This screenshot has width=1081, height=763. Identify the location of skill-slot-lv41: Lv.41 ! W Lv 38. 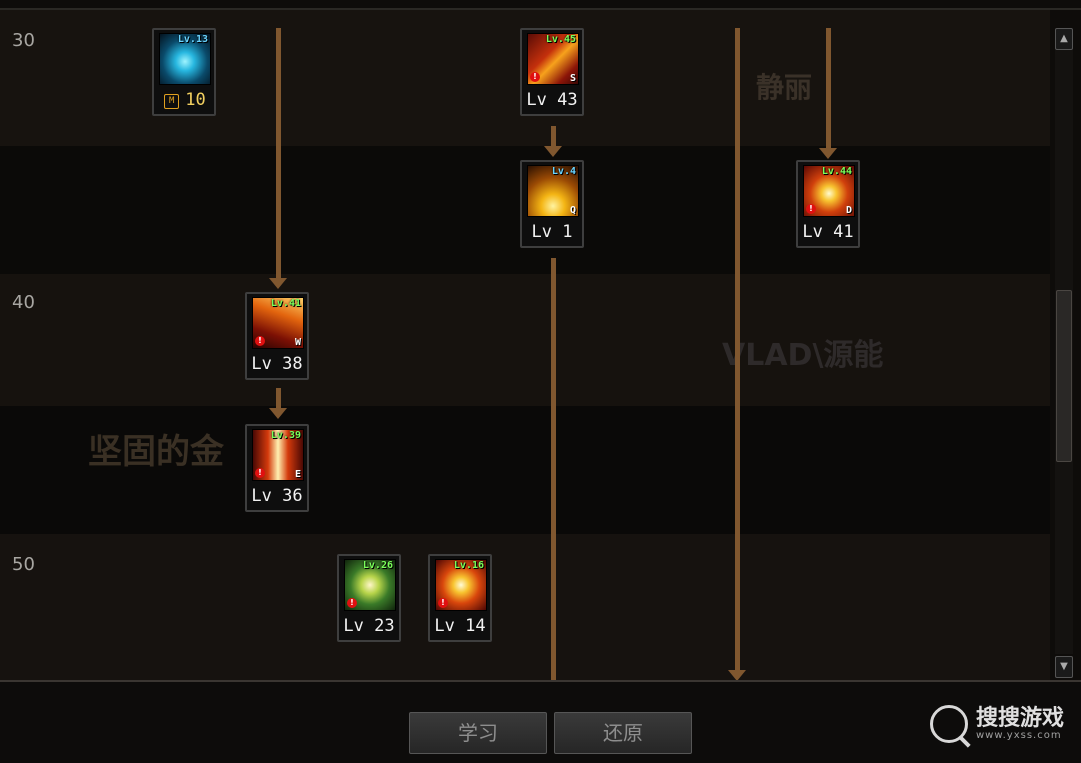
(277, 336).